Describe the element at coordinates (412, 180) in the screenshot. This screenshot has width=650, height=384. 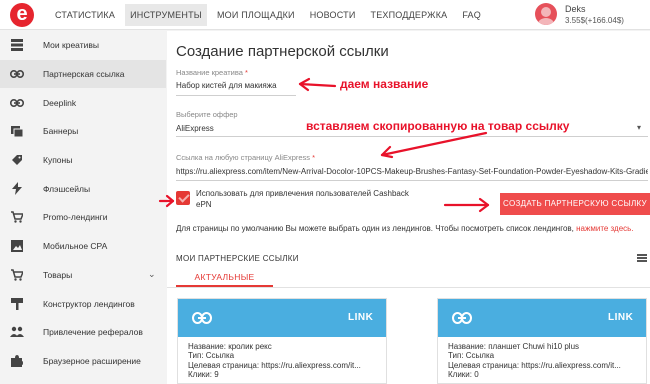
I see `url-underline` at that location.